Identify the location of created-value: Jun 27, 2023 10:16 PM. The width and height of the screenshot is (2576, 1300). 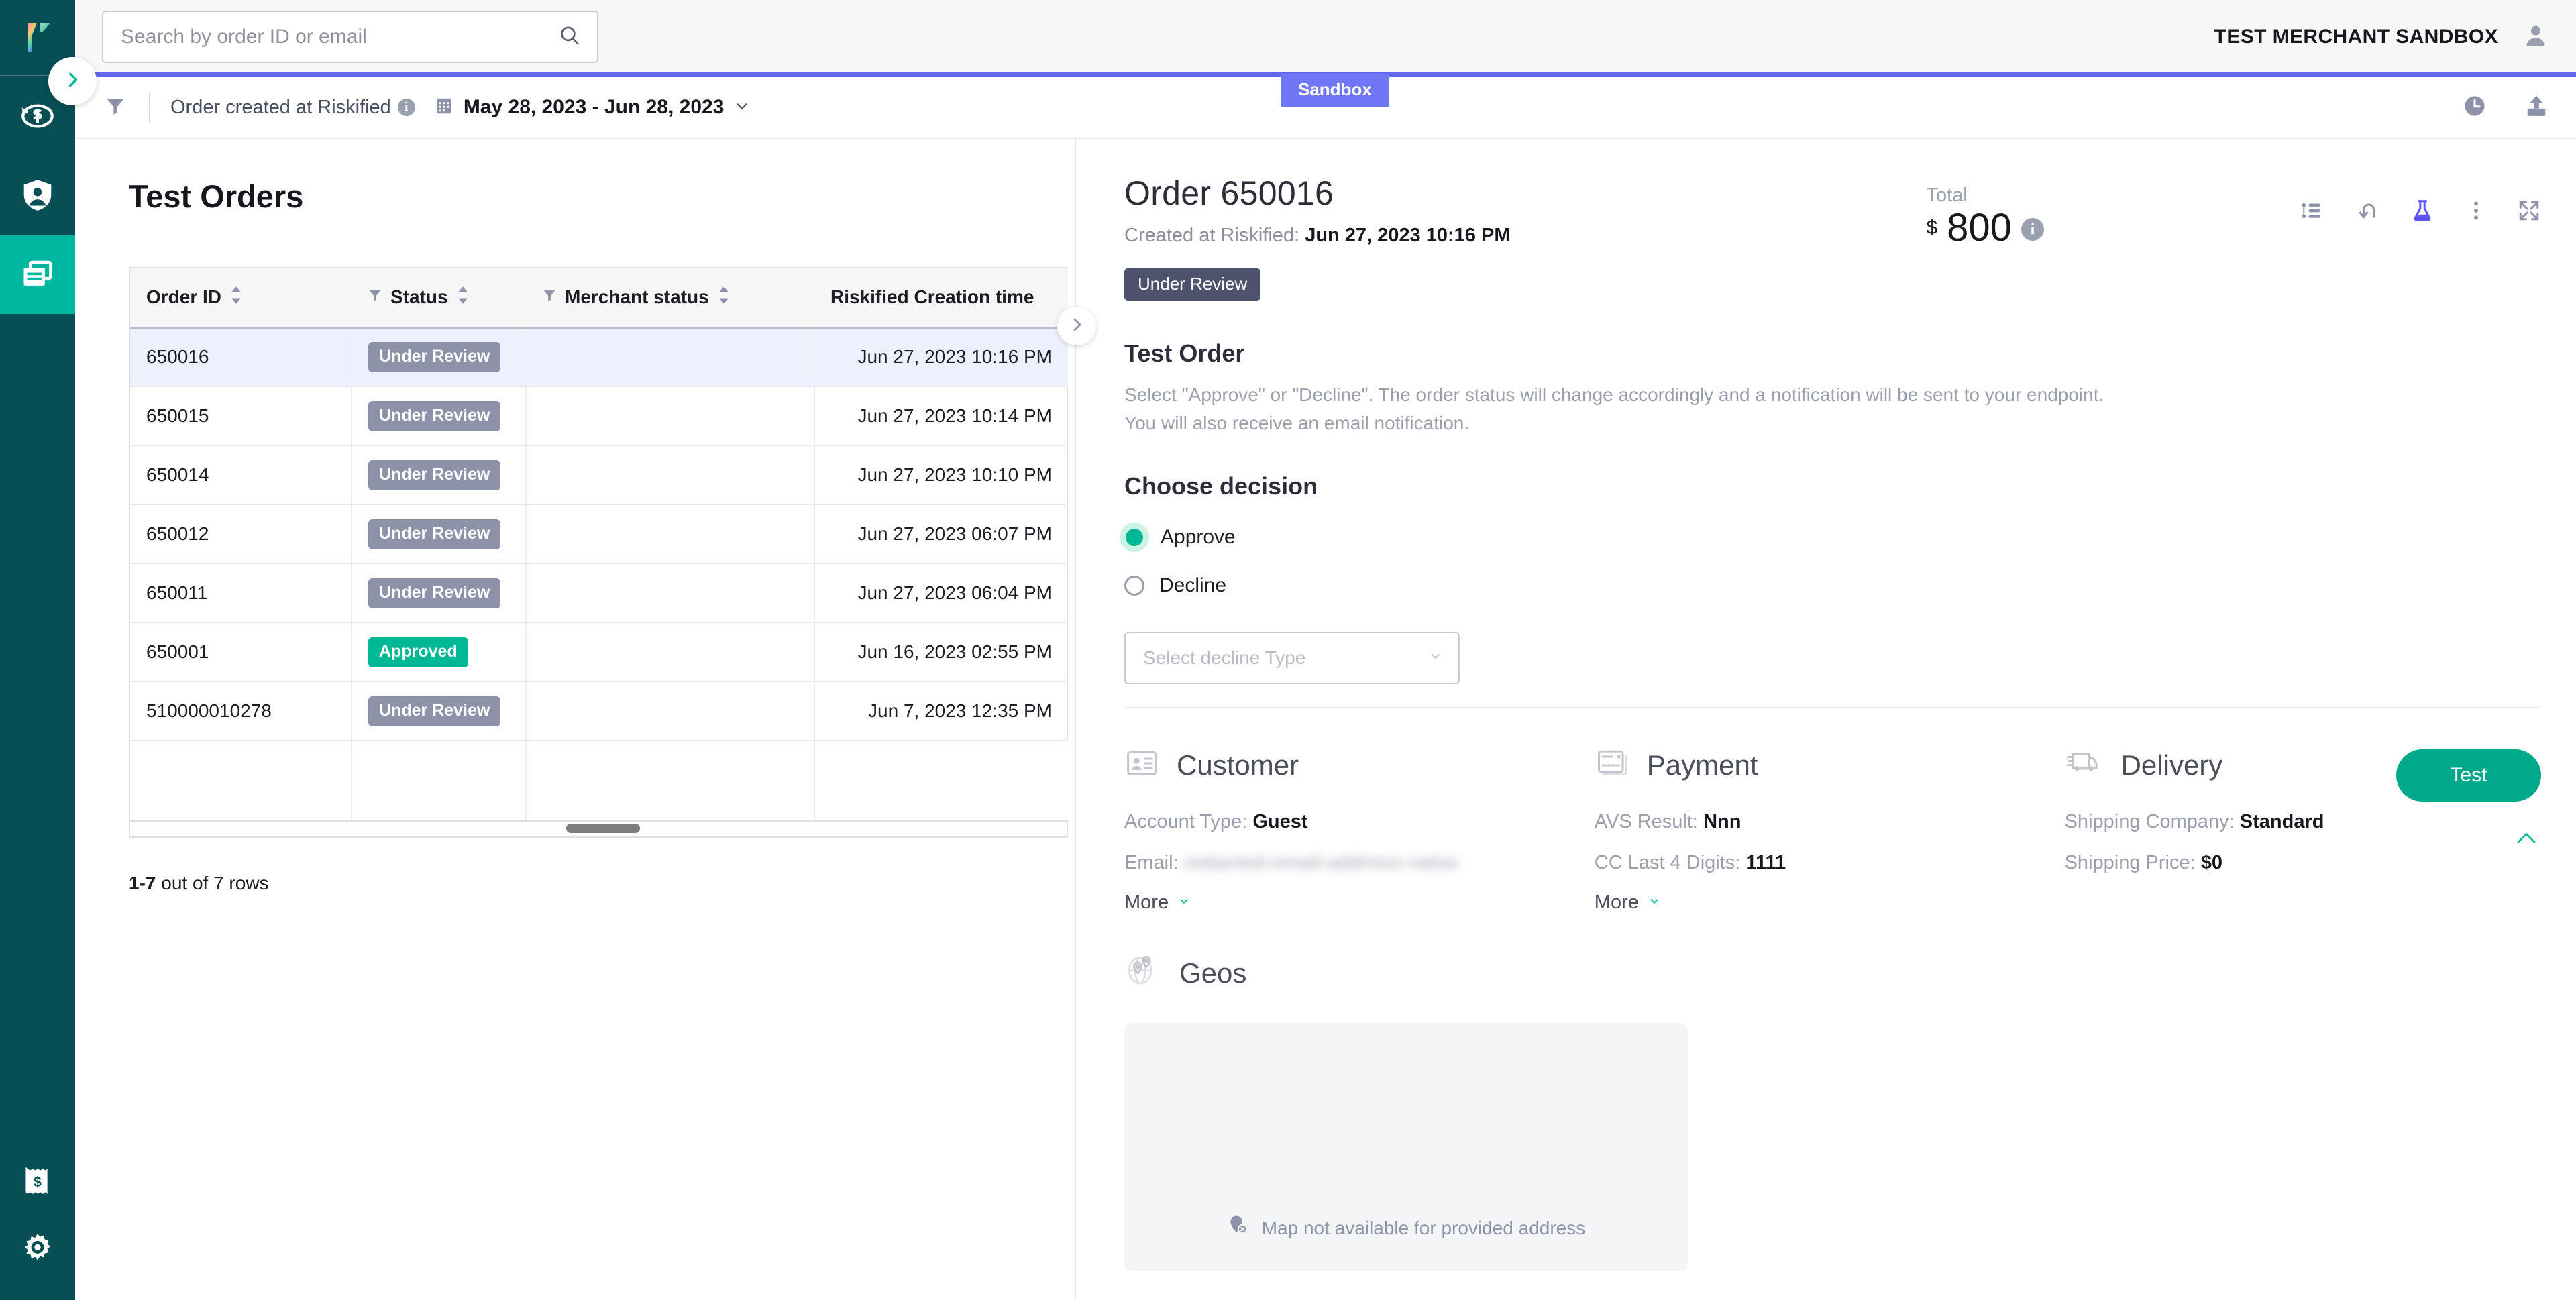
(1408, 236).